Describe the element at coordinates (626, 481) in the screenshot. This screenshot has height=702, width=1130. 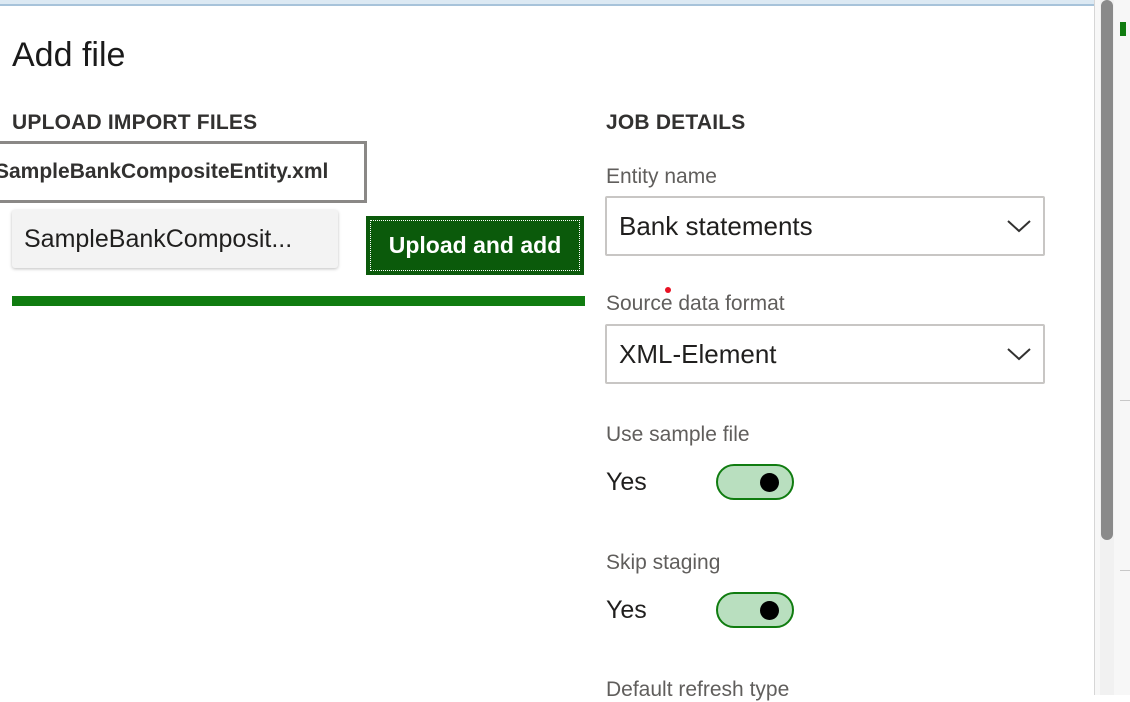
I see `use-sample-file-value: Yes` at that location.